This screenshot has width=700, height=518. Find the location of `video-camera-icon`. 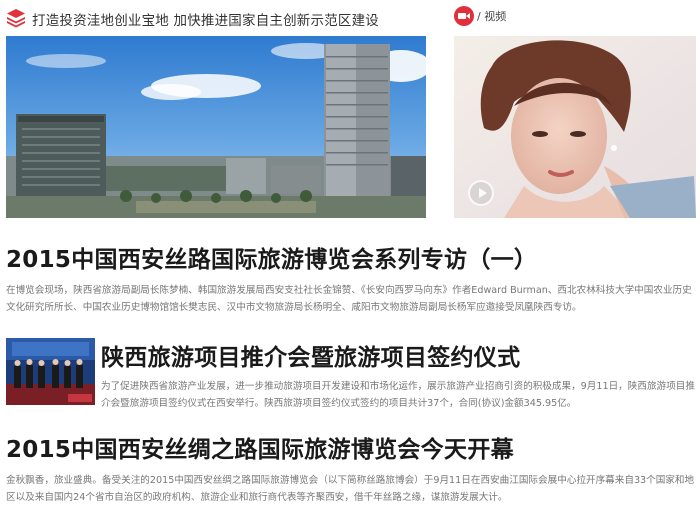

video-camera-icon is located at coordinates (464, 16).